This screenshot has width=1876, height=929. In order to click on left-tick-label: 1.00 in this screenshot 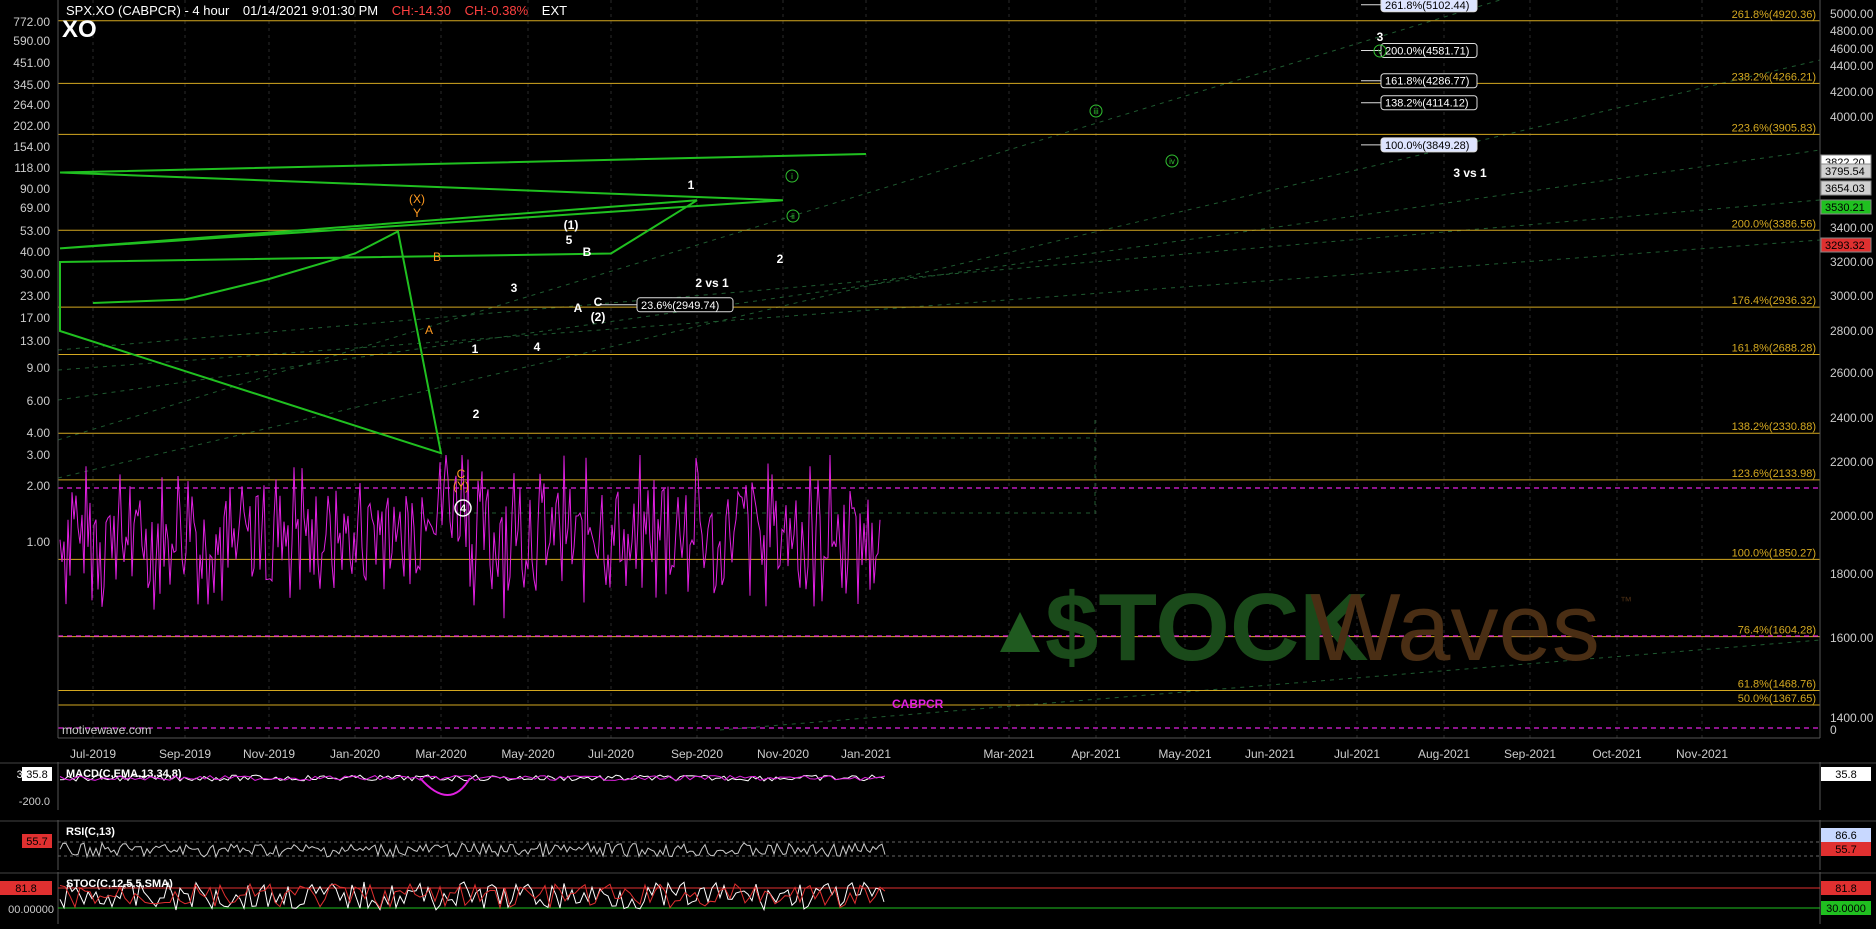, I will do `click(39, 542)`.